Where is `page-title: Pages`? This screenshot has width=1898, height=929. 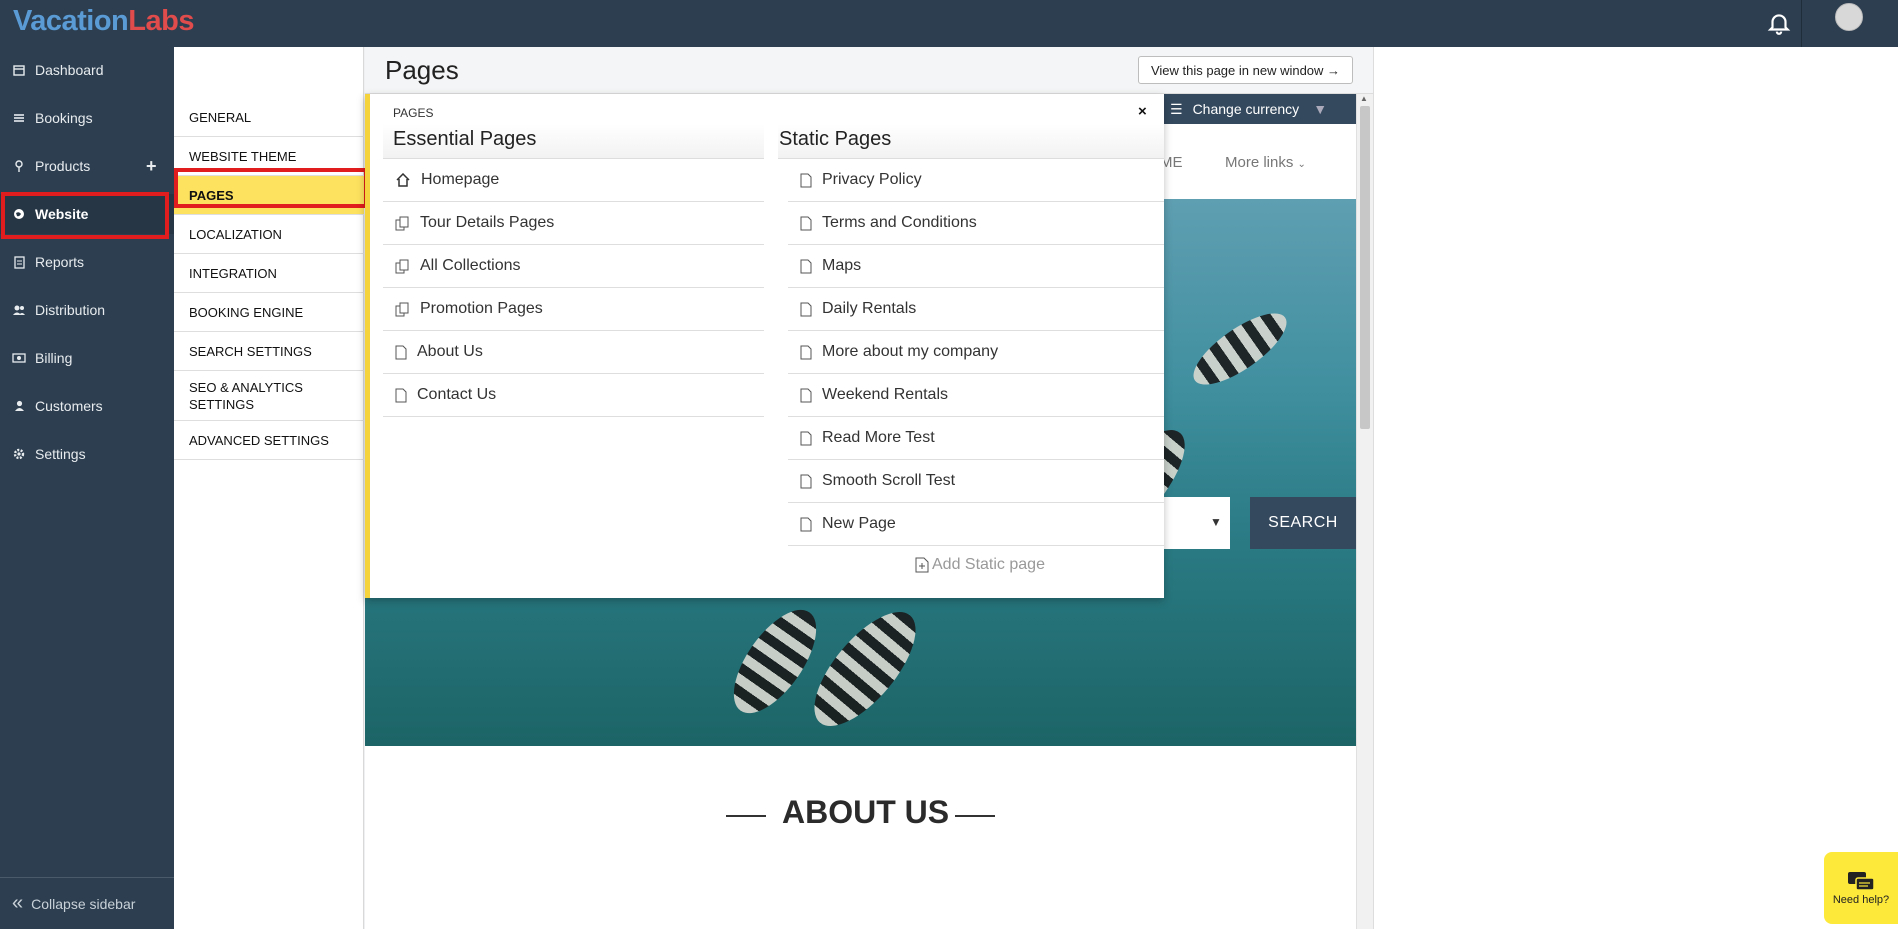 page-title: Pages is located at coordinates (422, 70).